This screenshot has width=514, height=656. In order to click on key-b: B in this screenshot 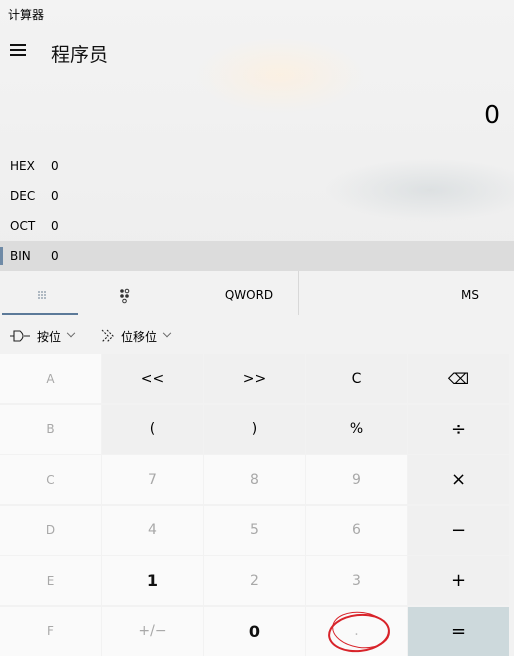, I will do `click(50, 429)`.